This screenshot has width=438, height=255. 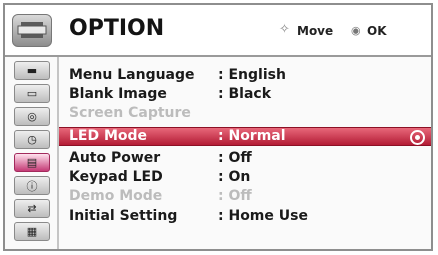 What do you see at coordinates (32, 185) in the screenshot?
I see `info-icon: ⓘ` at bounding box center [32, 185].